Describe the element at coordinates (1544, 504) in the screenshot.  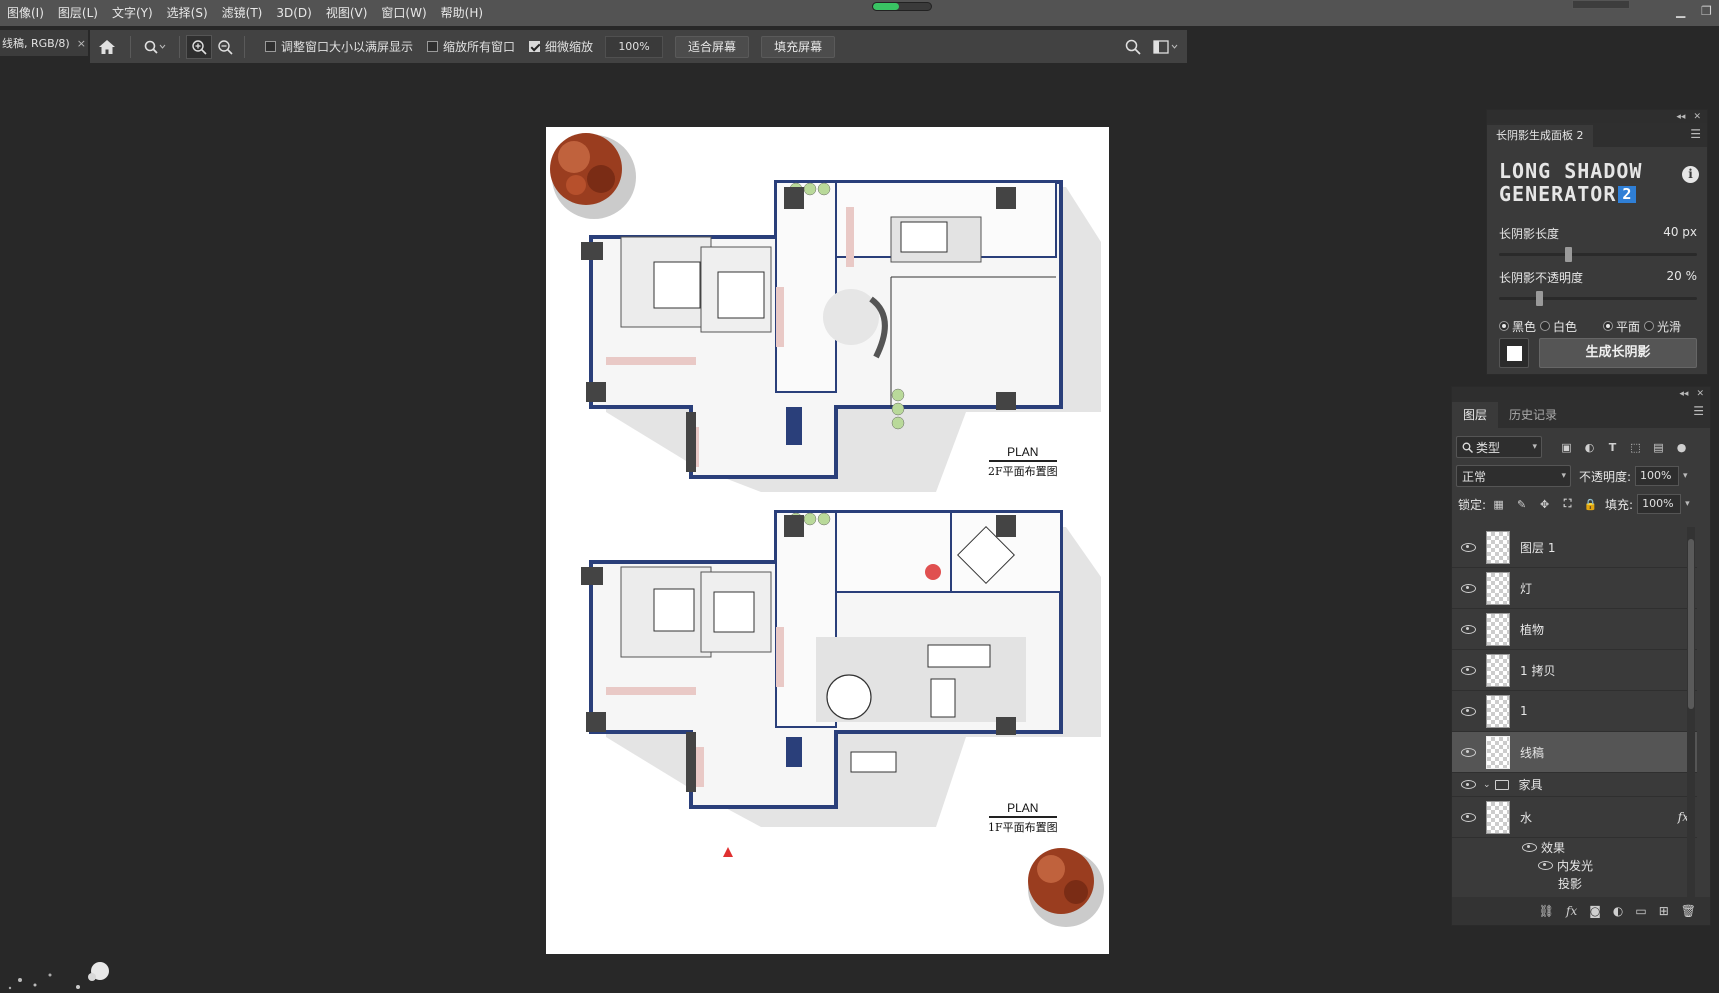
I see `lock-position-icon: ✥` at that location.